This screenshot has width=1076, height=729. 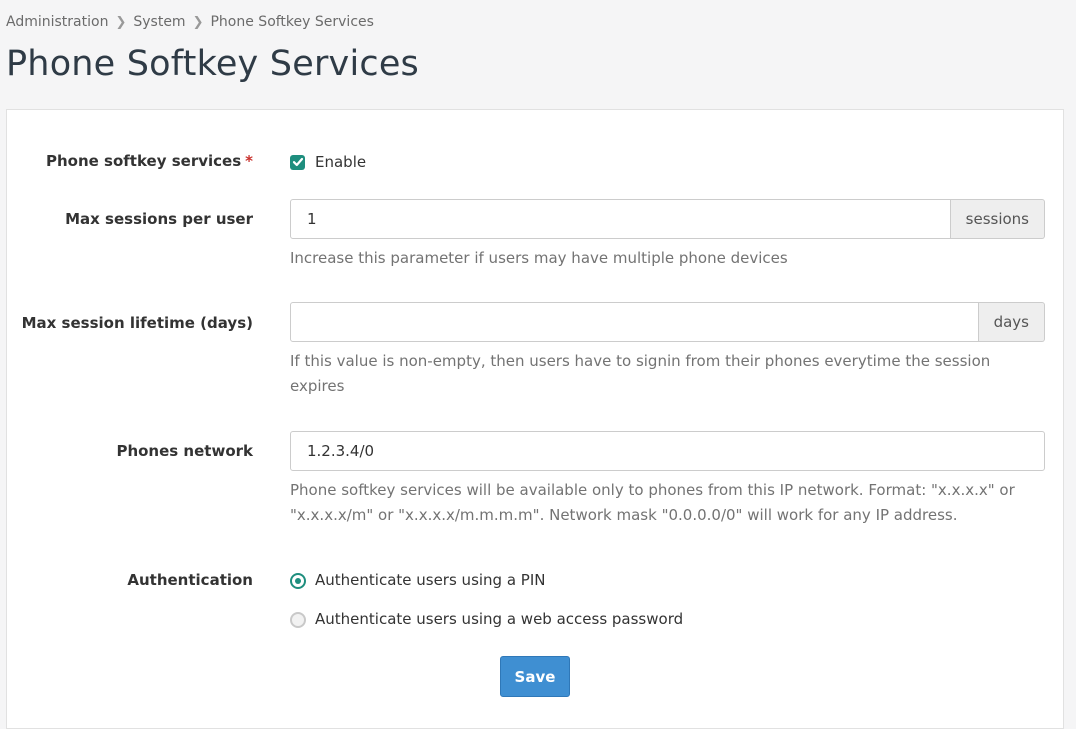 What do you see at coordinates (317, 386) in the screenshot?
I see `max-lifetime-help-line2: expires` at bounding box center [317, 386].